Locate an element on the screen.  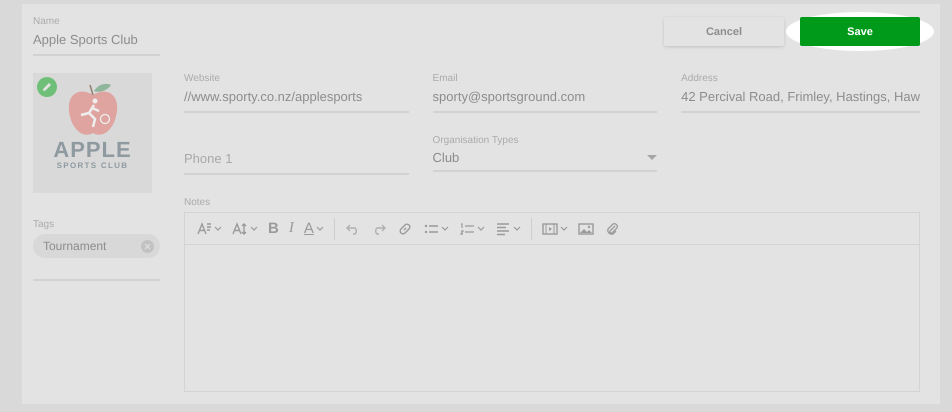
field-value: Club is located at coordinates (446, 157).